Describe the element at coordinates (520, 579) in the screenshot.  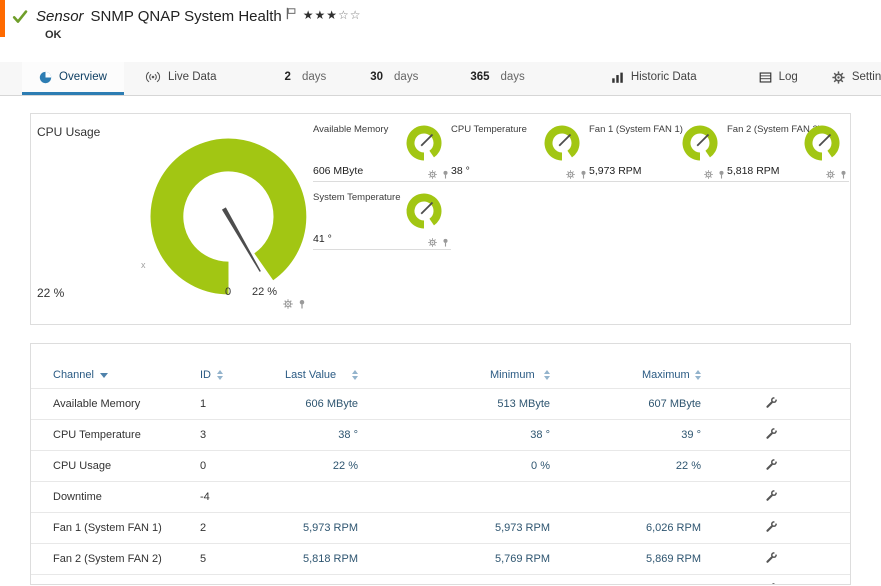
I see `minimum-value: 41 °` at that location.